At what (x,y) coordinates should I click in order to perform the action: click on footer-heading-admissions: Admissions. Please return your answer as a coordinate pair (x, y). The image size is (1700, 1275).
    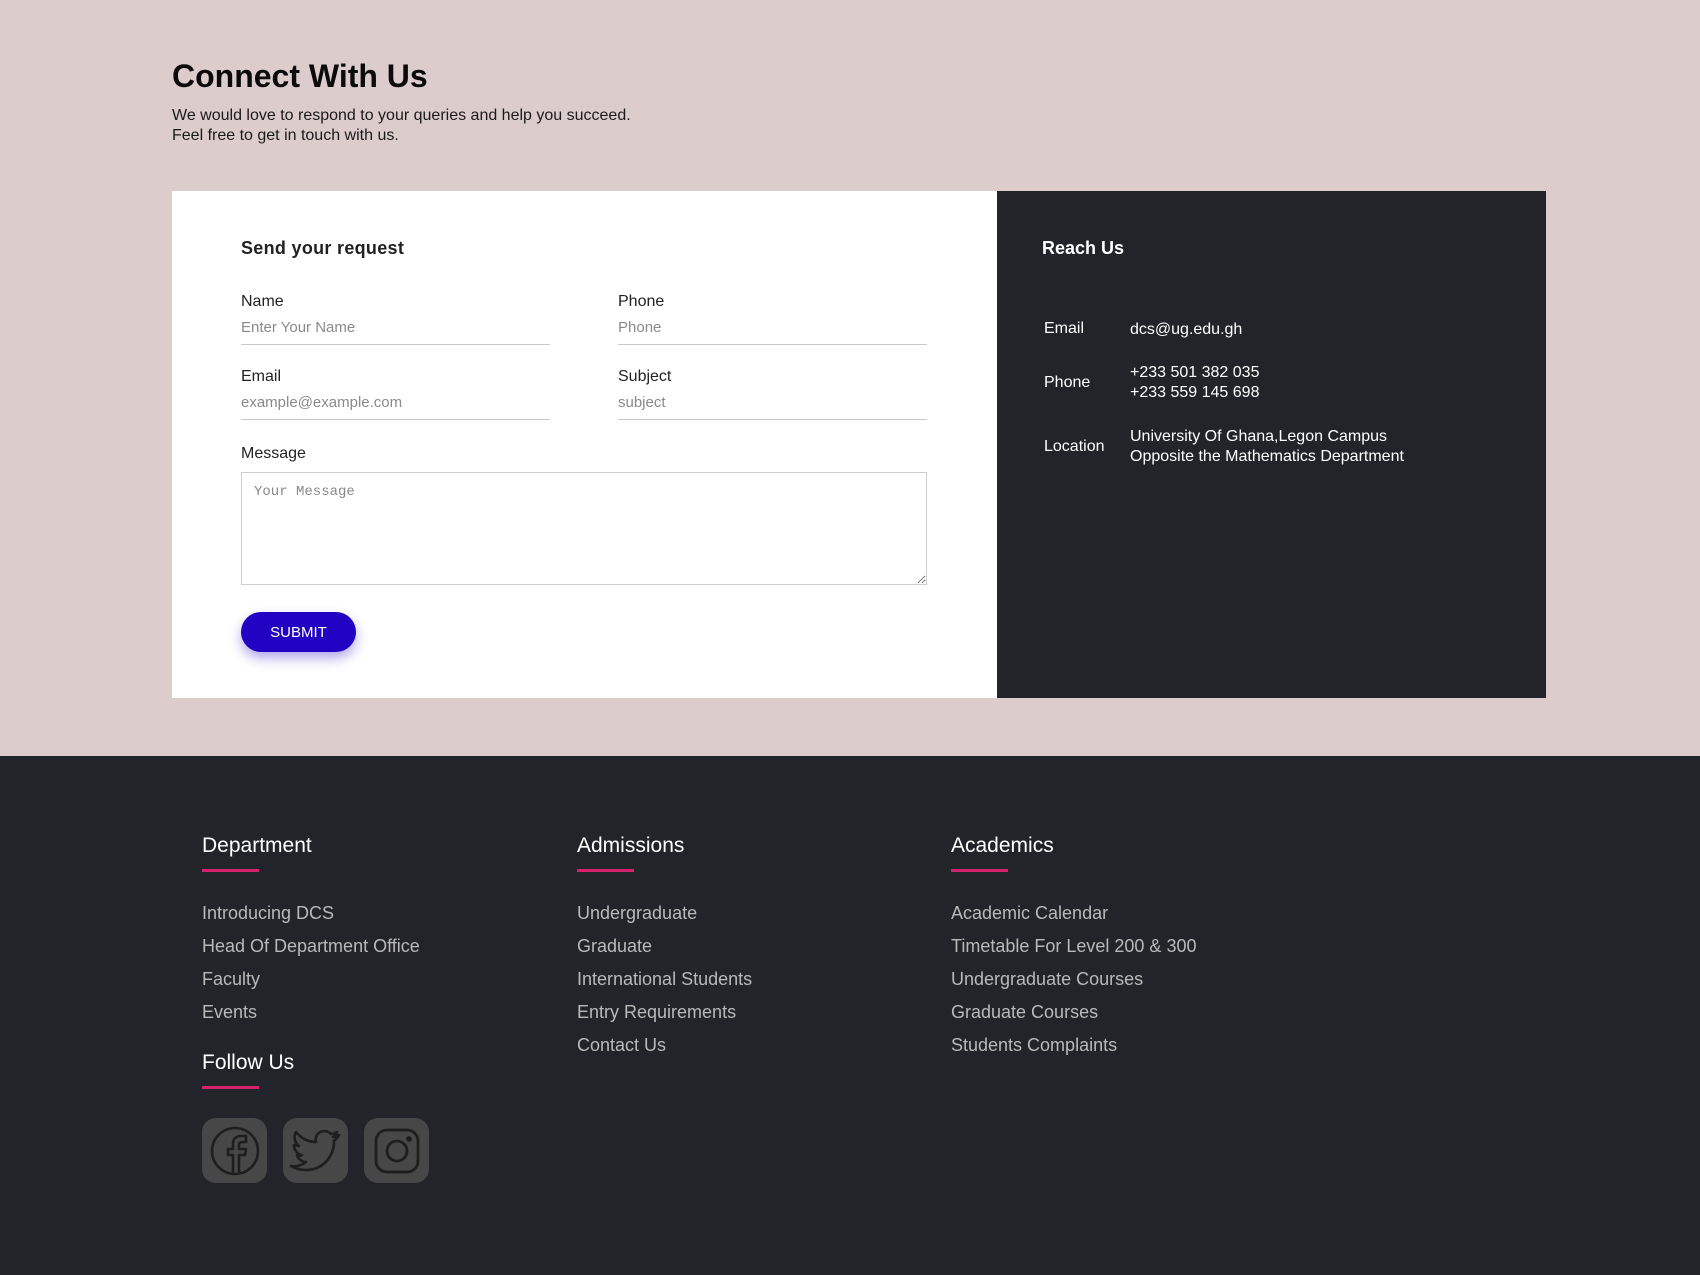
    Looking at the image, I should click on (631, 845).